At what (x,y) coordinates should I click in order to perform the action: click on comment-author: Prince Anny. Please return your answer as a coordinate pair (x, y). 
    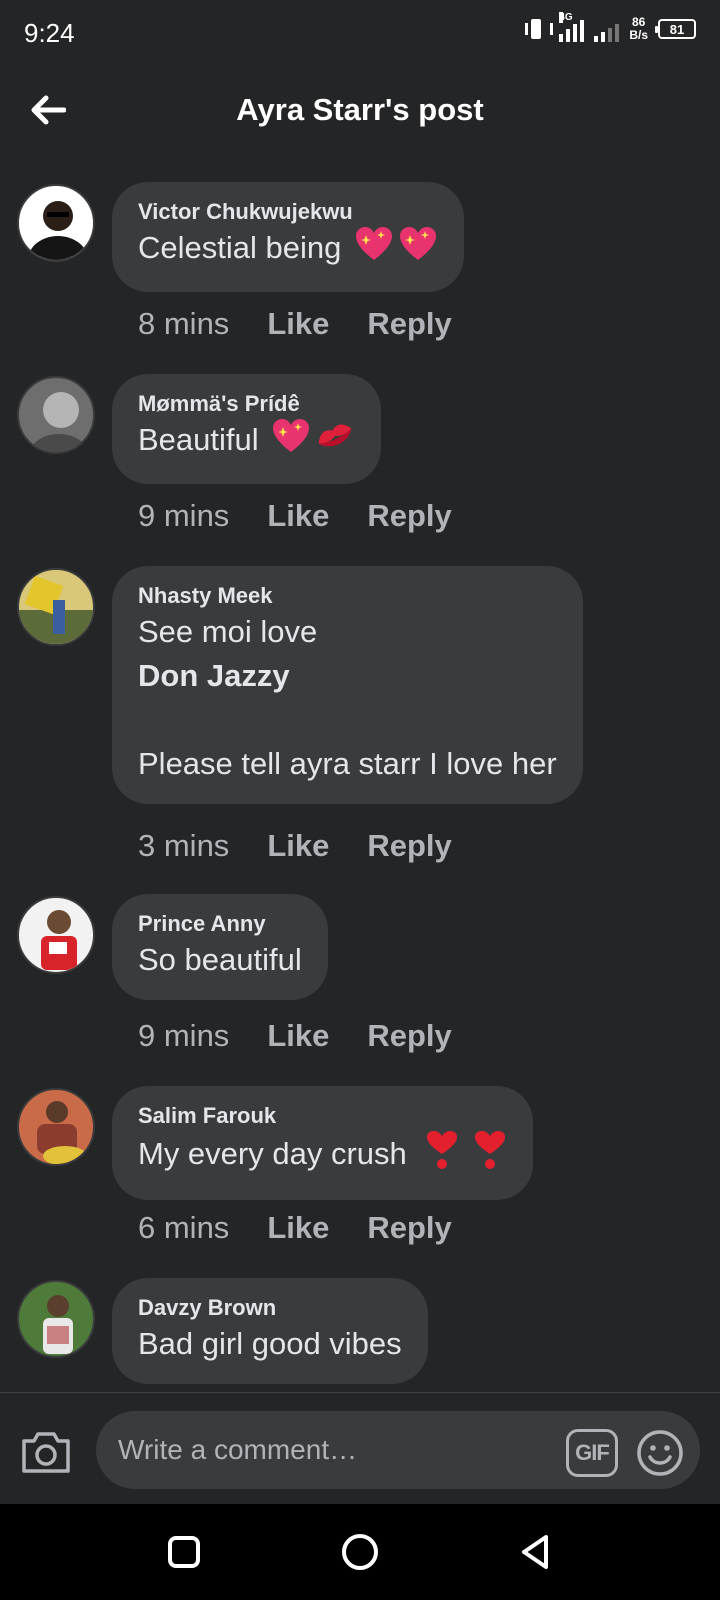
    Looking at the image, I should click on (220, 924).